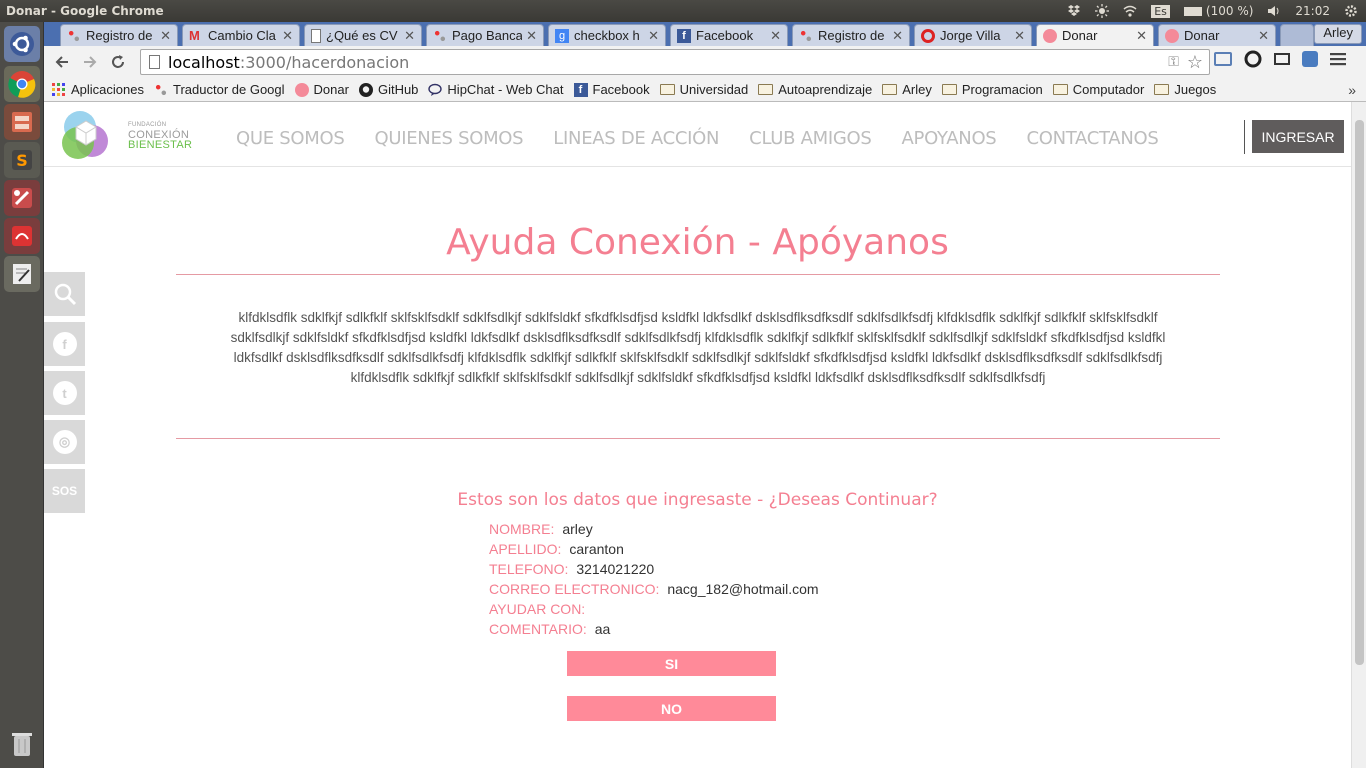 Image resolution: width=1366 pixels, height=768 pixels. I want to click on logo-icon, so click(86, 135).